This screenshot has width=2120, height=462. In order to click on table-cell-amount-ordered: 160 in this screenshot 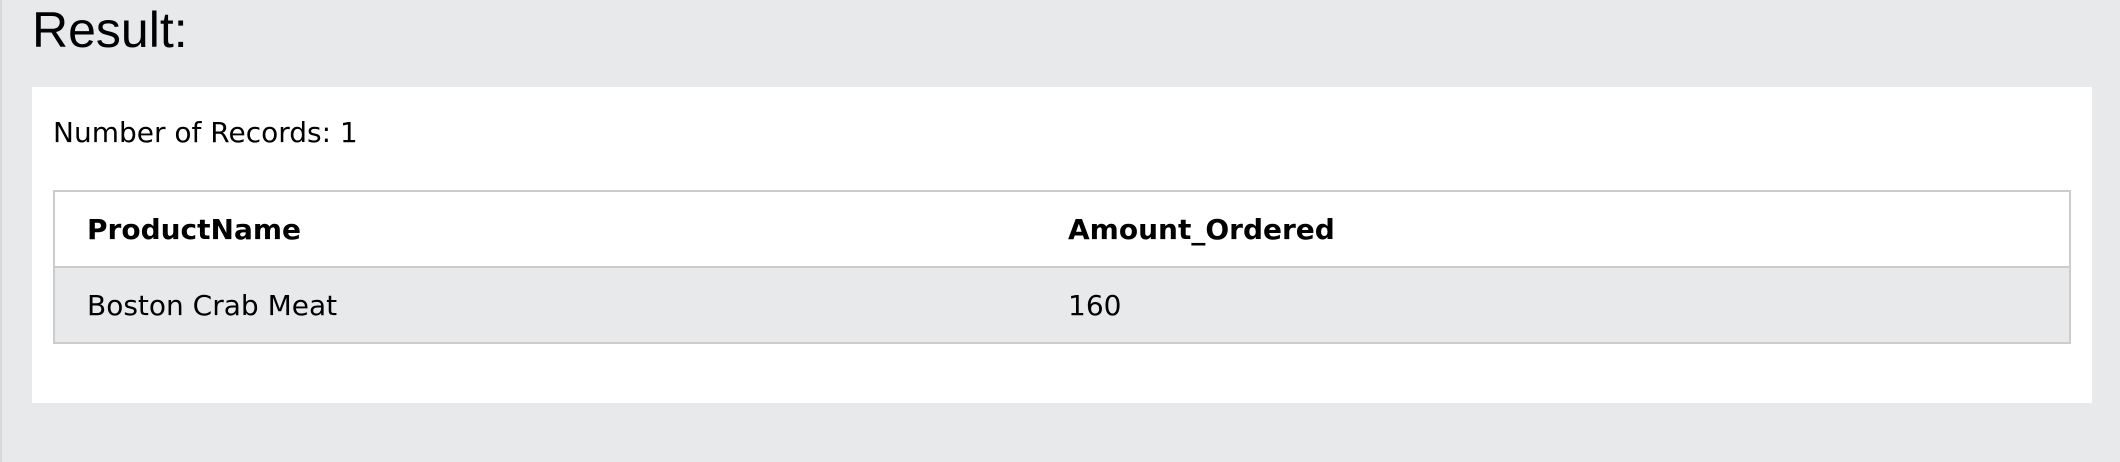, I will do `click(1553, 304)`.